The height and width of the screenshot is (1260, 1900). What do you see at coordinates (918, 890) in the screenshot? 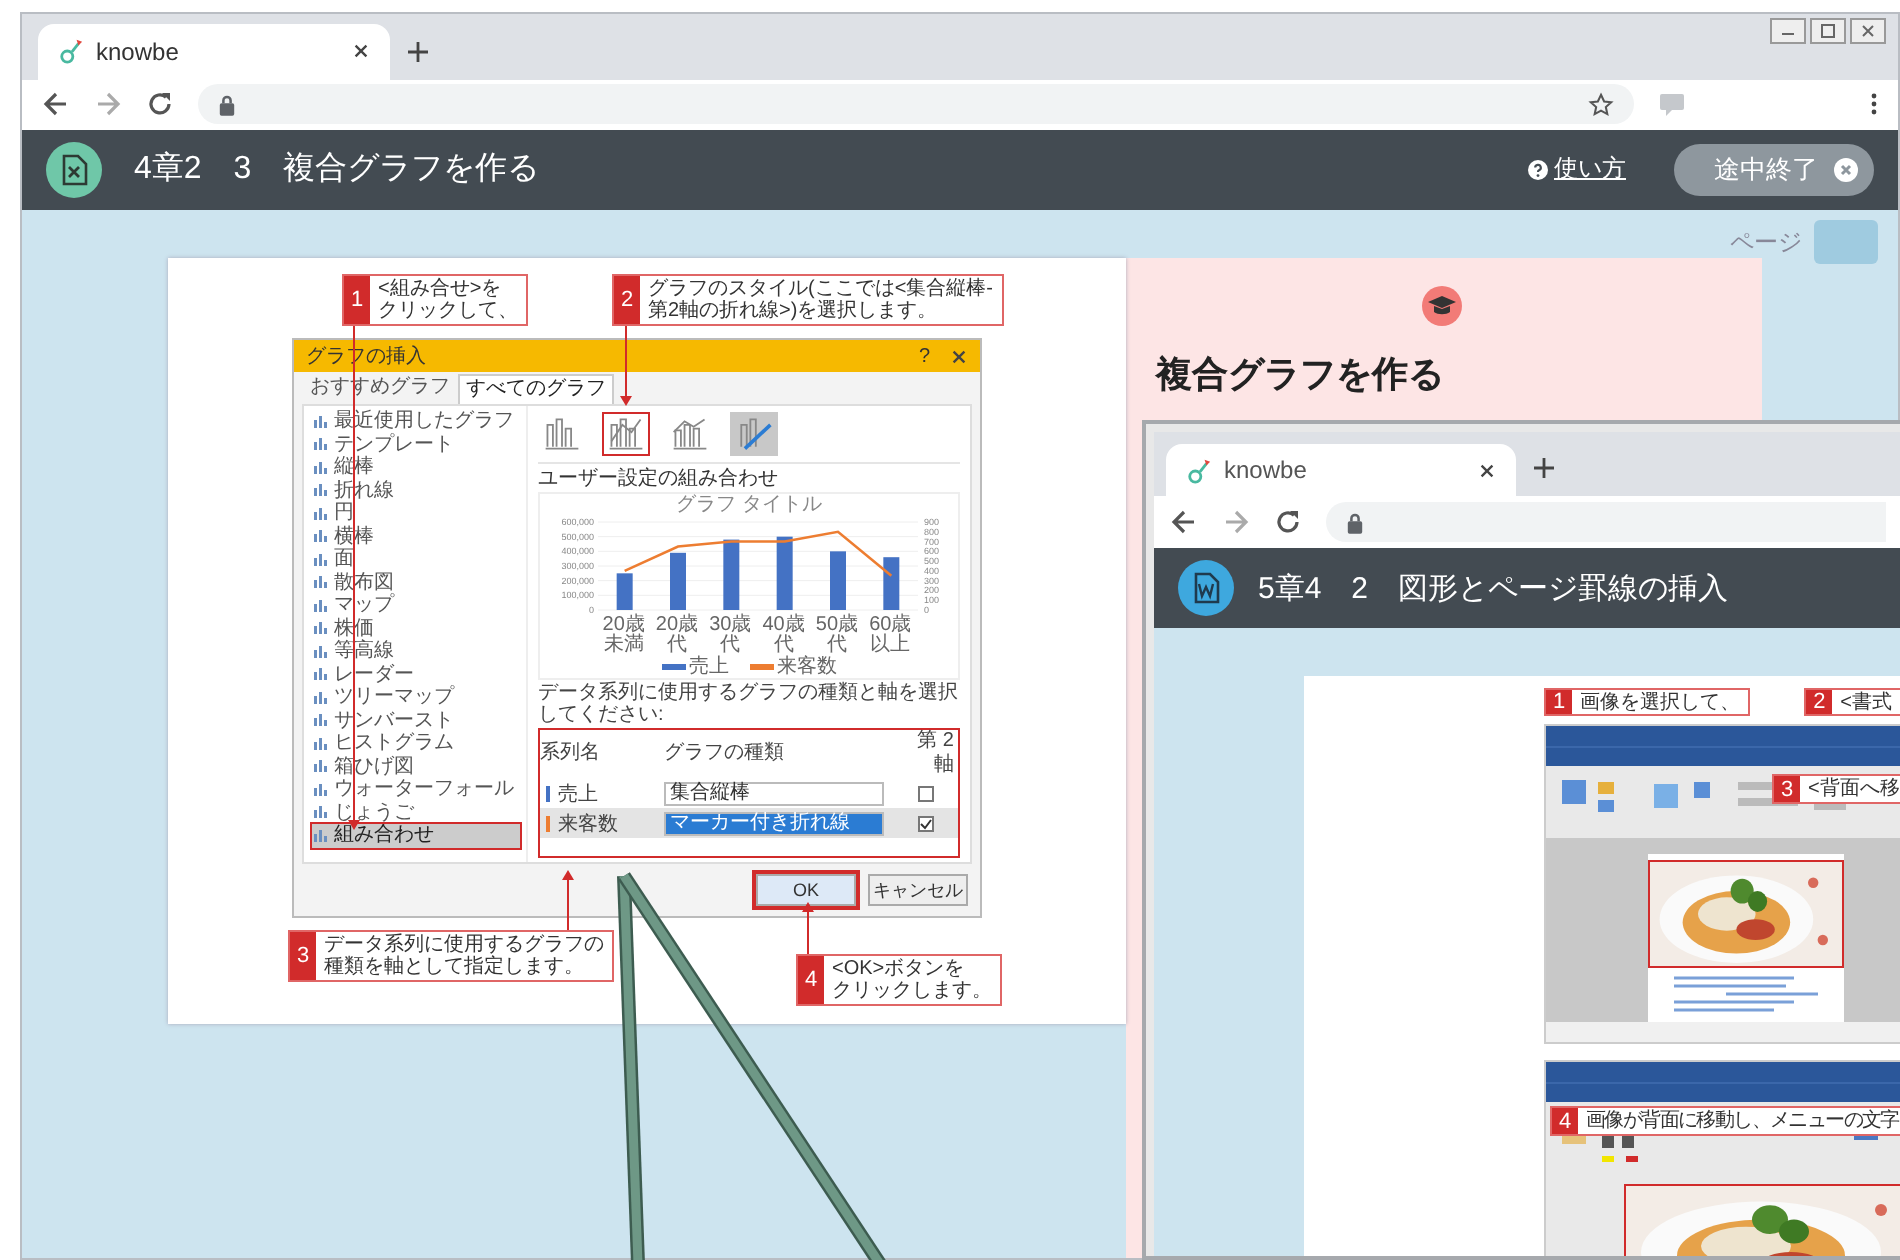
I see `dialog-button: キャンセル` at bounding box center [918, 890].